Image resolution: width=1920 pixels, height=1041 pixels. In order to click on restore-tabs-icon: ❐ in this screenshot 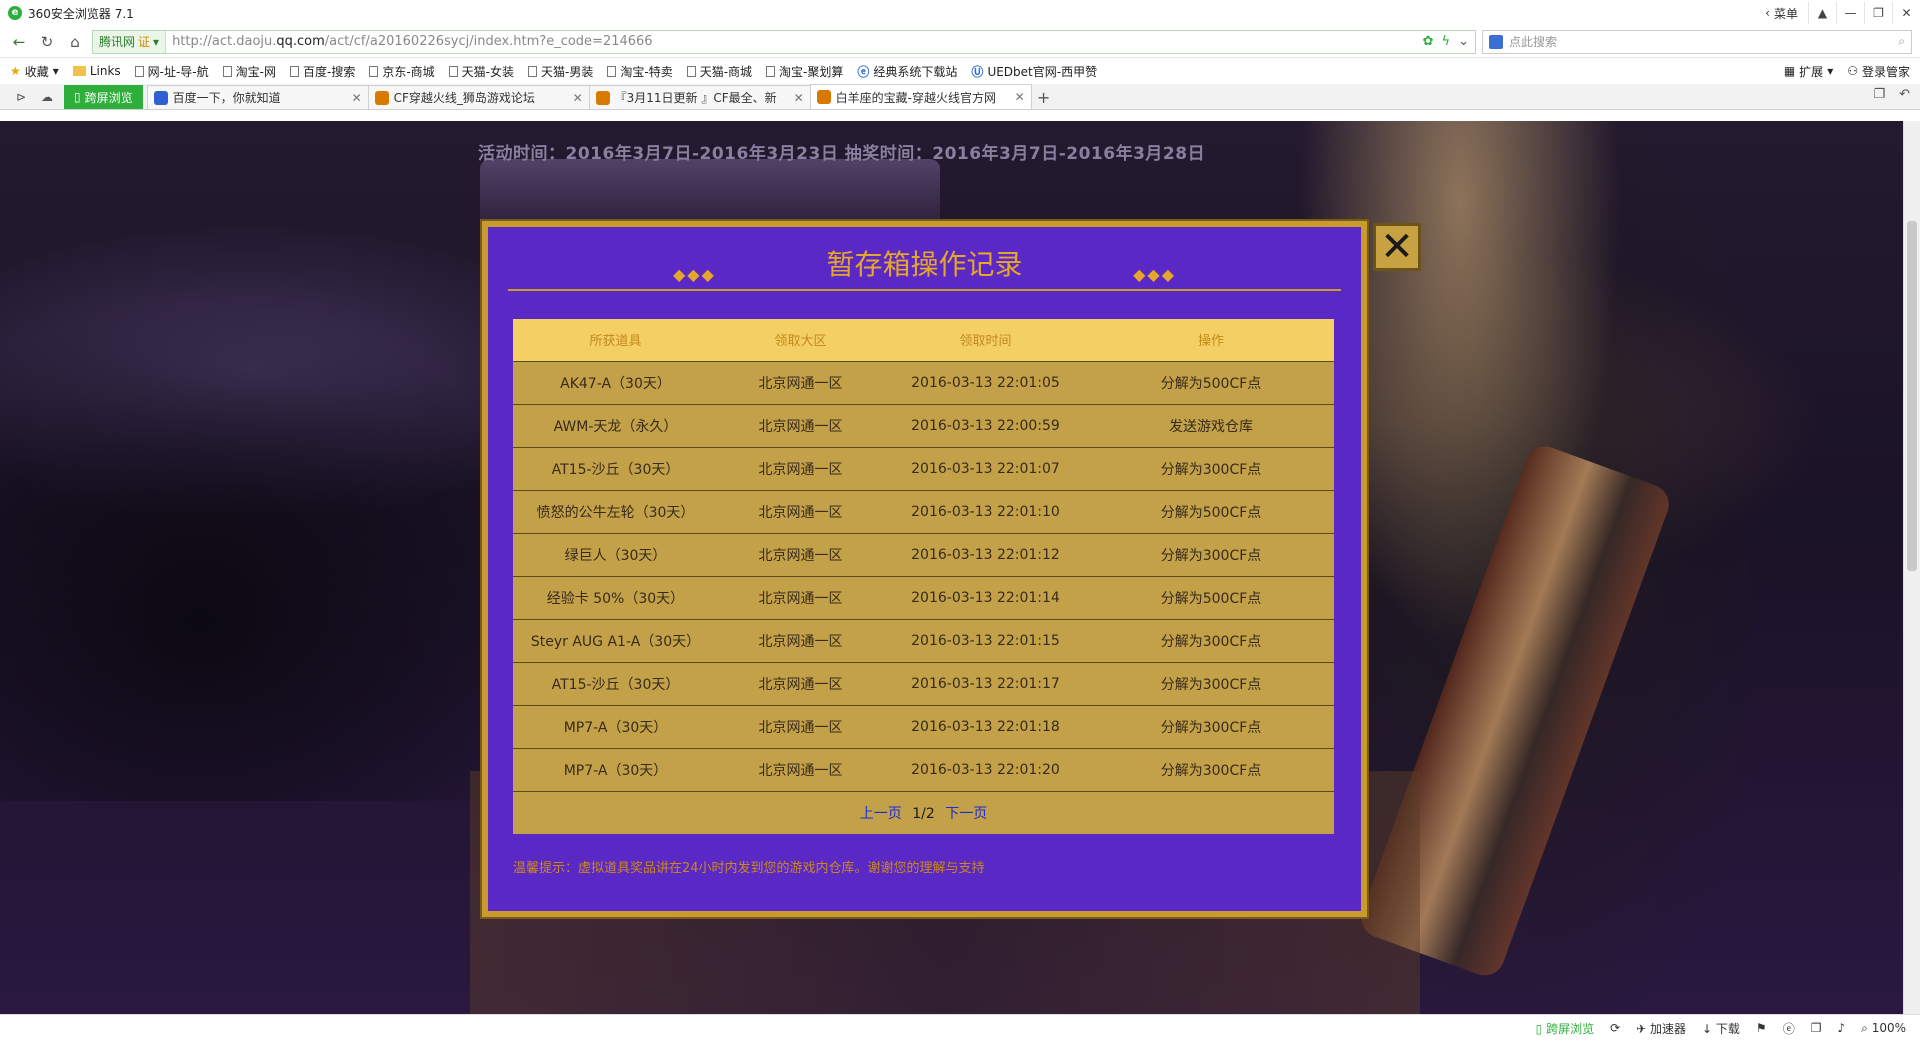, I will do `click(1879, 94)`.